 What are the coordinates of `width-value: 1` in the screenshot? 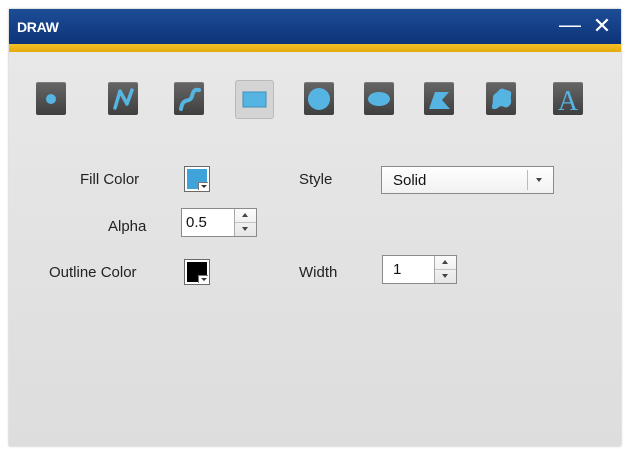 It's located at (397, 269).